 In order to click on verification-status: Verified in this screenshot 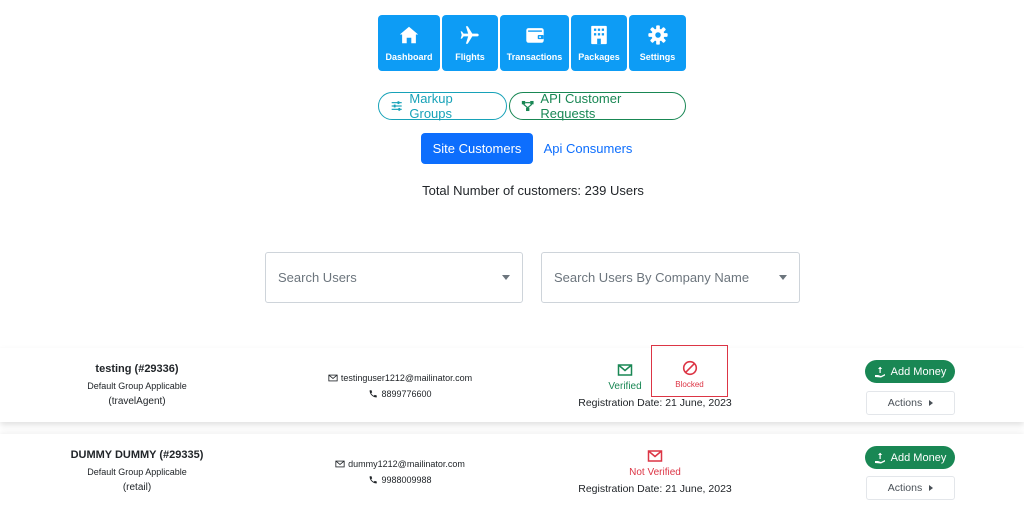, I will do `click(625, 377)`.